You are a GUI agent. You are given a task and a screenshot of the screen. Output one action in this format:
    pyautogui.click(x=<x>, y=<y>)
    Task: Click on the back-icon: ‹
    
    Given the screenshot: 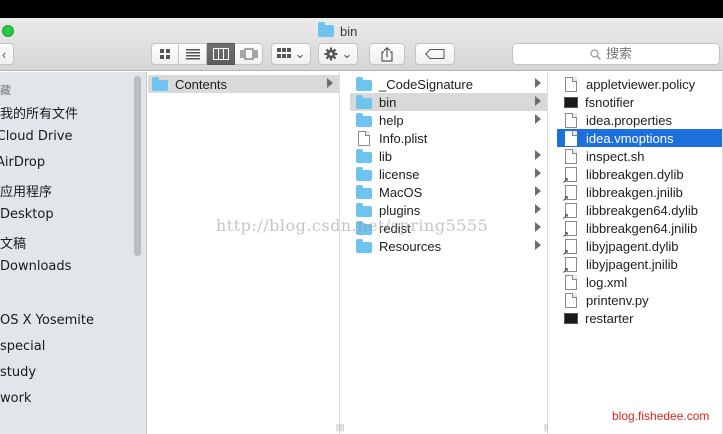 What is the action you would take?
    pyautogui.click(x=4, y=54)
    